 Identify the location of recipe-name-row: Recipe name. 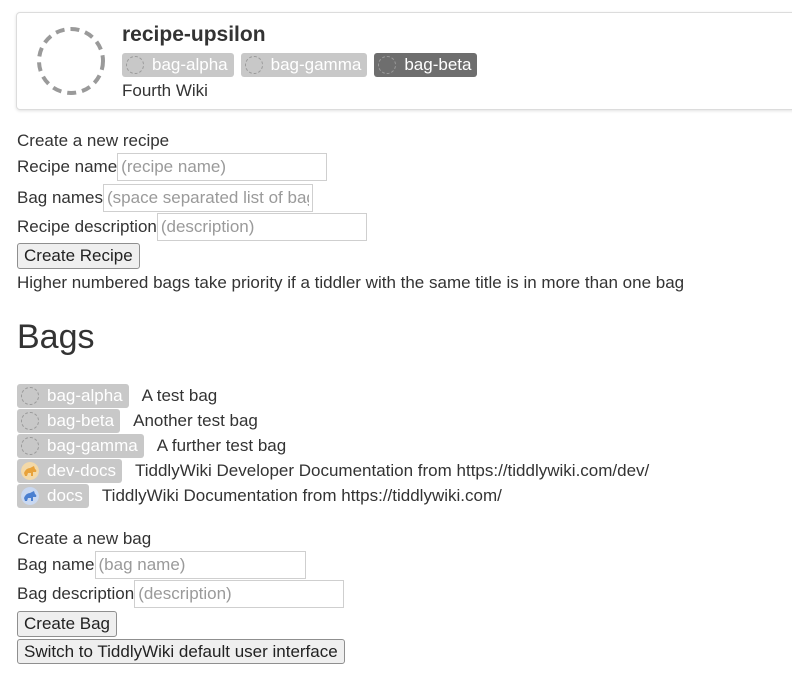
(172, 167).